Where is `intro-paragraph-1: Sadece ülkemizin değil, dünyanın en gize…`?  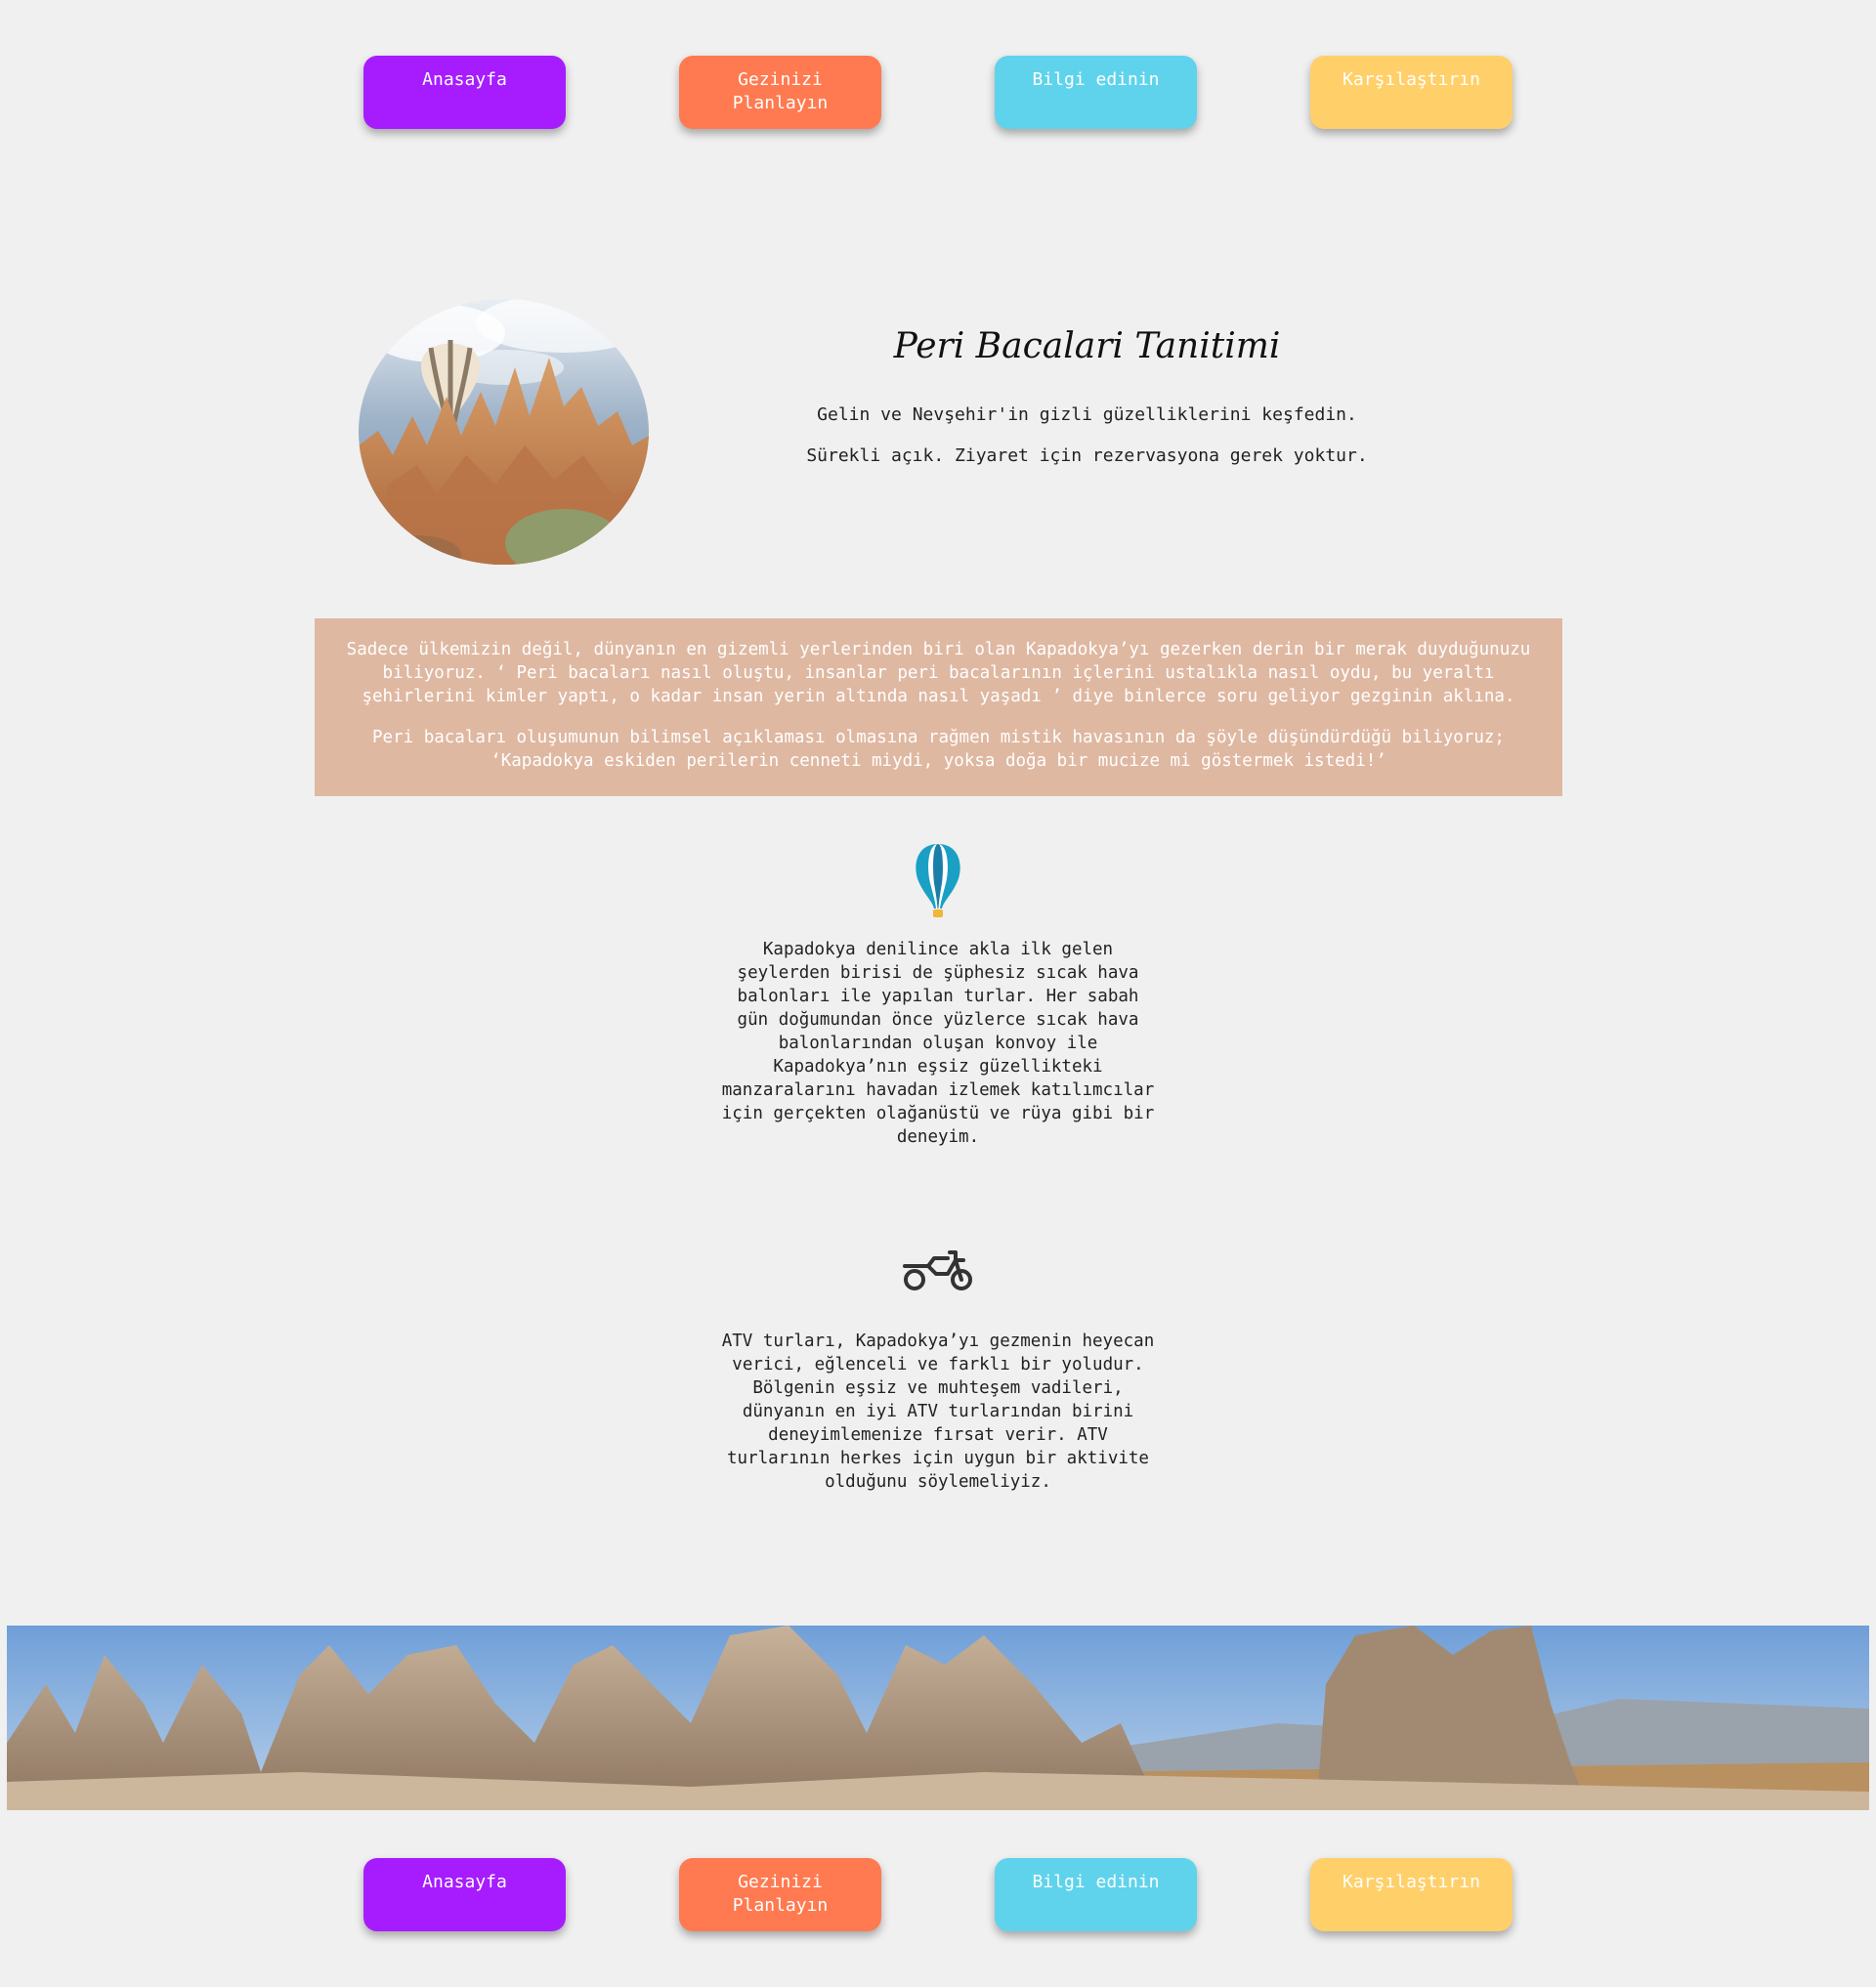 intro-paragraph-1: Sadece ülkemizin değil, dünyanın en gize… is located at coordinates (938, 673).